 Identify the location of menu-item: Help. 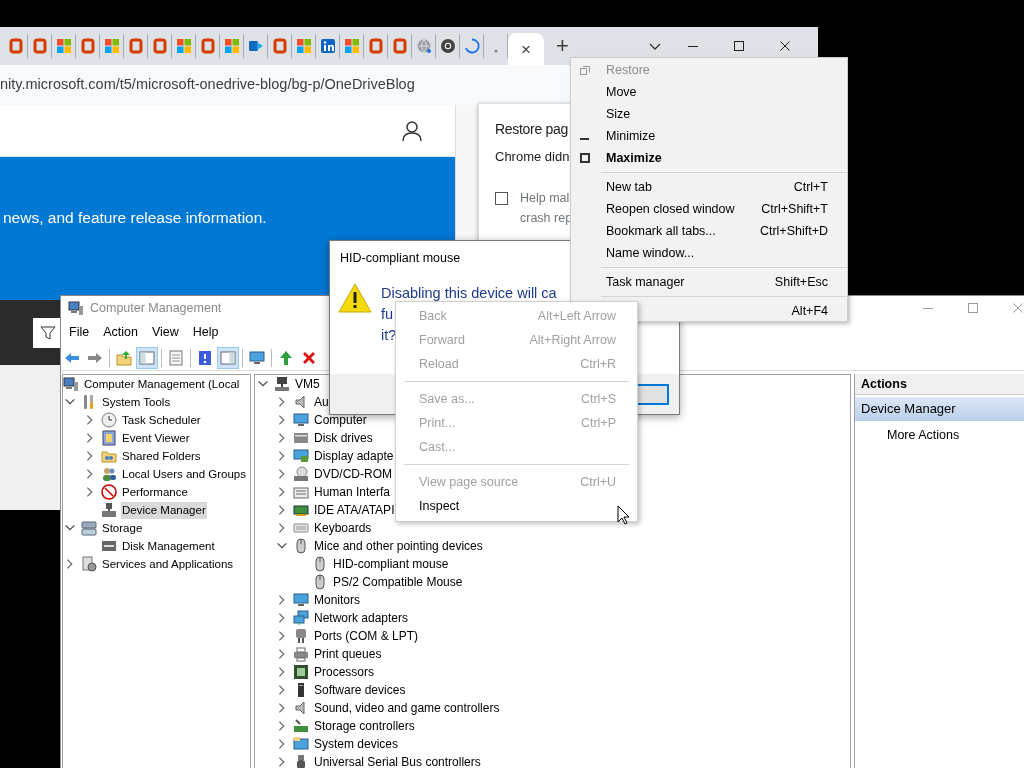
(205, 332).